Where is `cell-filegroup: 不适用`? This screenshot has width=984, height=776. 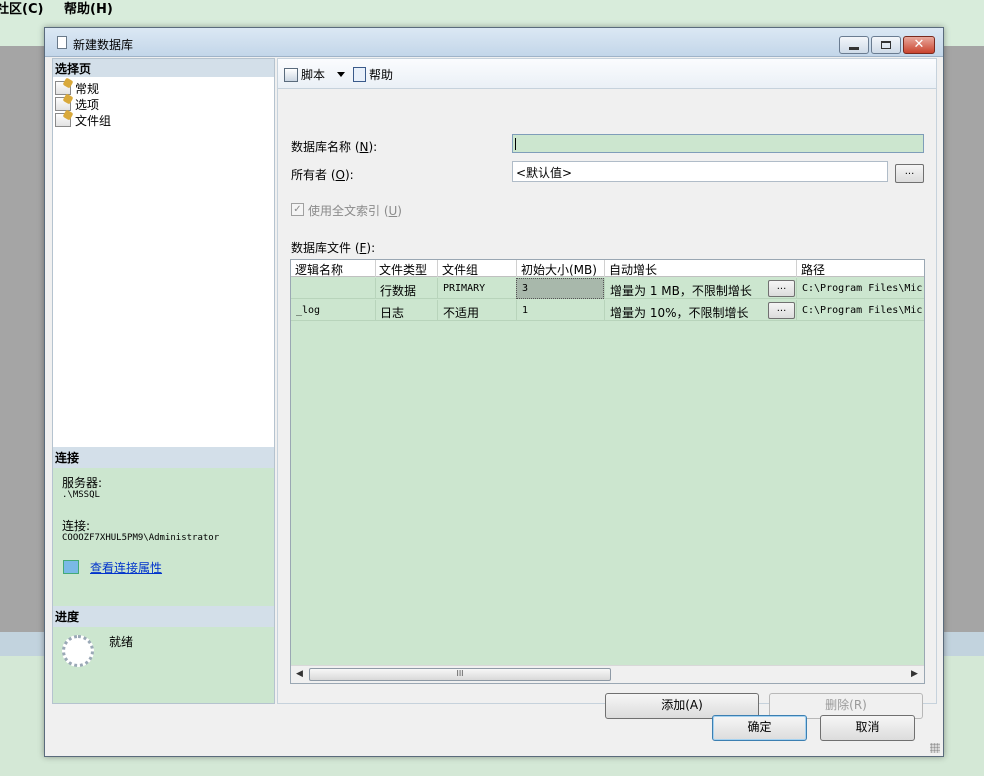 cell-filegroup: 不适用 is located at coordinates (461, 312).